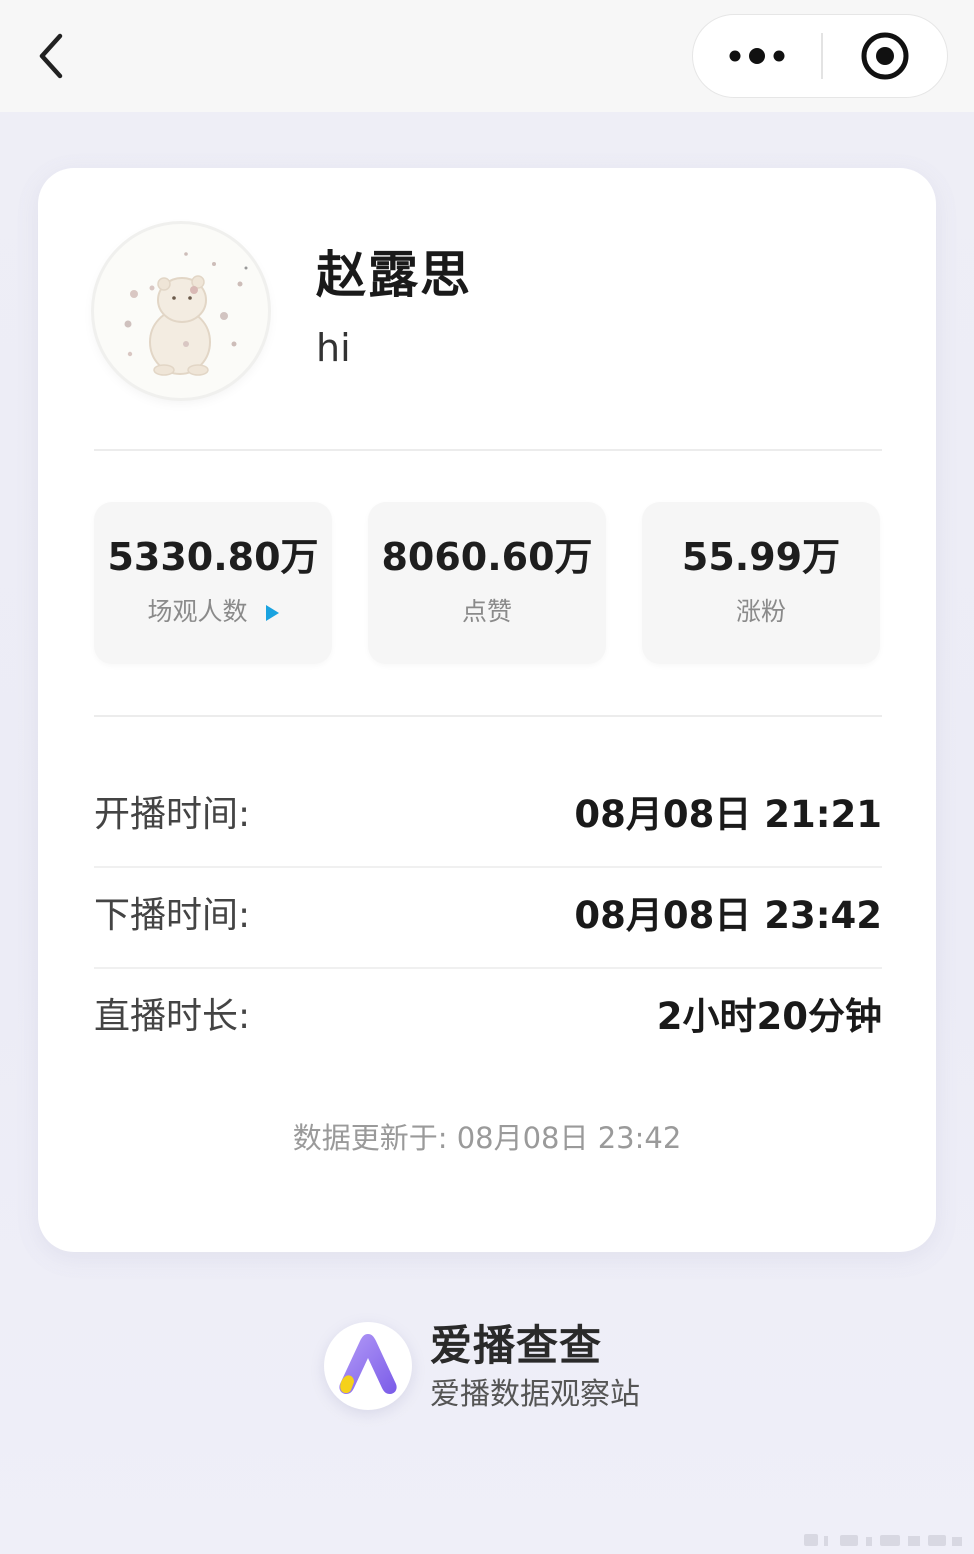 Image resolution: width=974 pixels, height=1554 pixels. I want to click on detail-key: 开播时间:, so click(172, 814).